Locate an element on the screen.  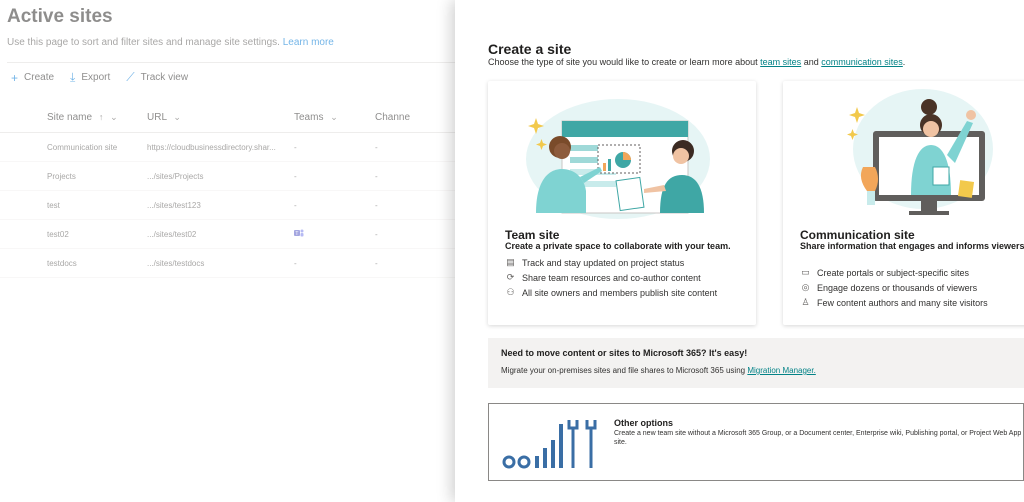
command-bar: + Create ⤓ Export ⟋ Track view is located at coordinates (107, 77).